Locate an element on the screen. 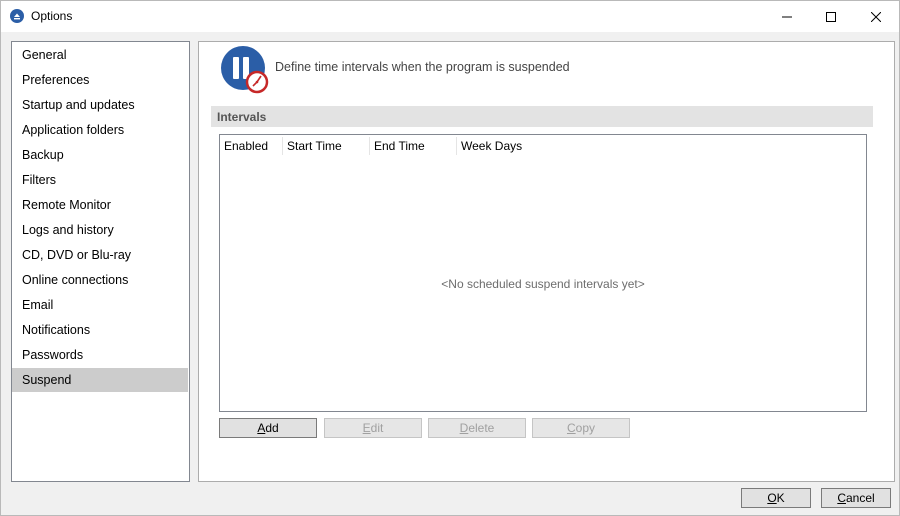 The width and height of the screenshot is (900, 516). minimize-button is located at coordinates (787, 16).